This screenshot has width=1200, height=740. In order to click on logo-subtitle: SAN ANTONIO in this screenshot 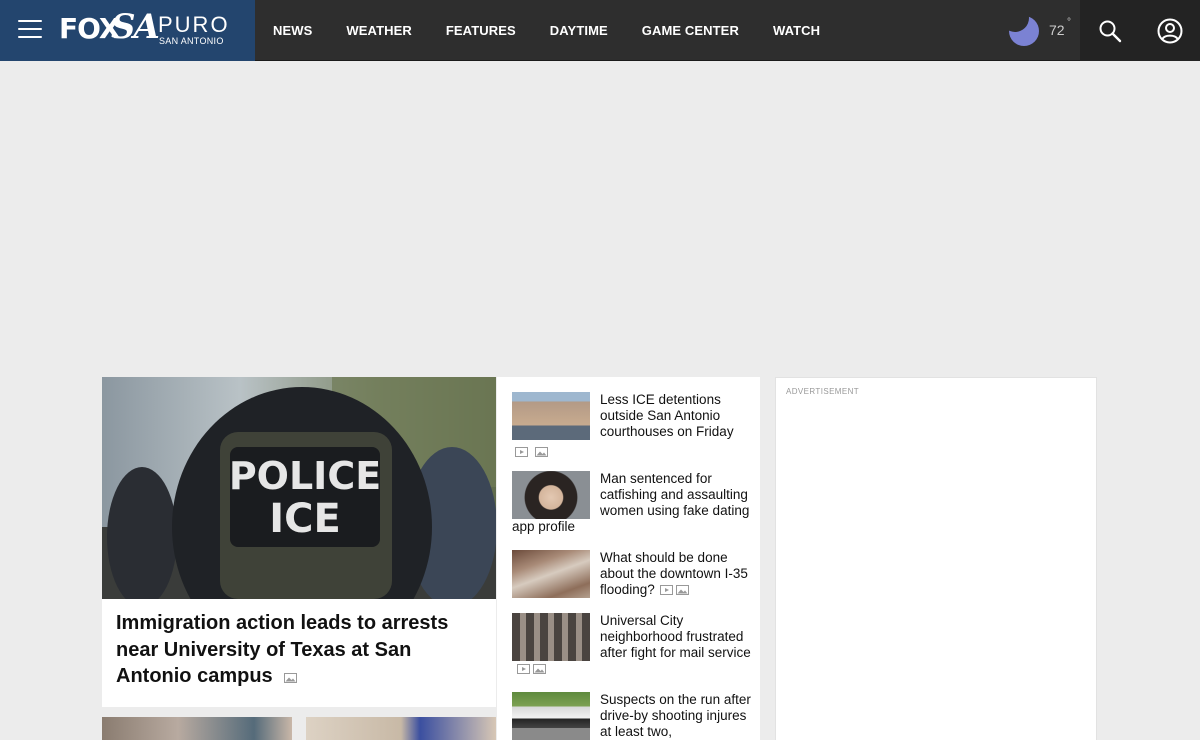, I will do `click(191, 41)`.